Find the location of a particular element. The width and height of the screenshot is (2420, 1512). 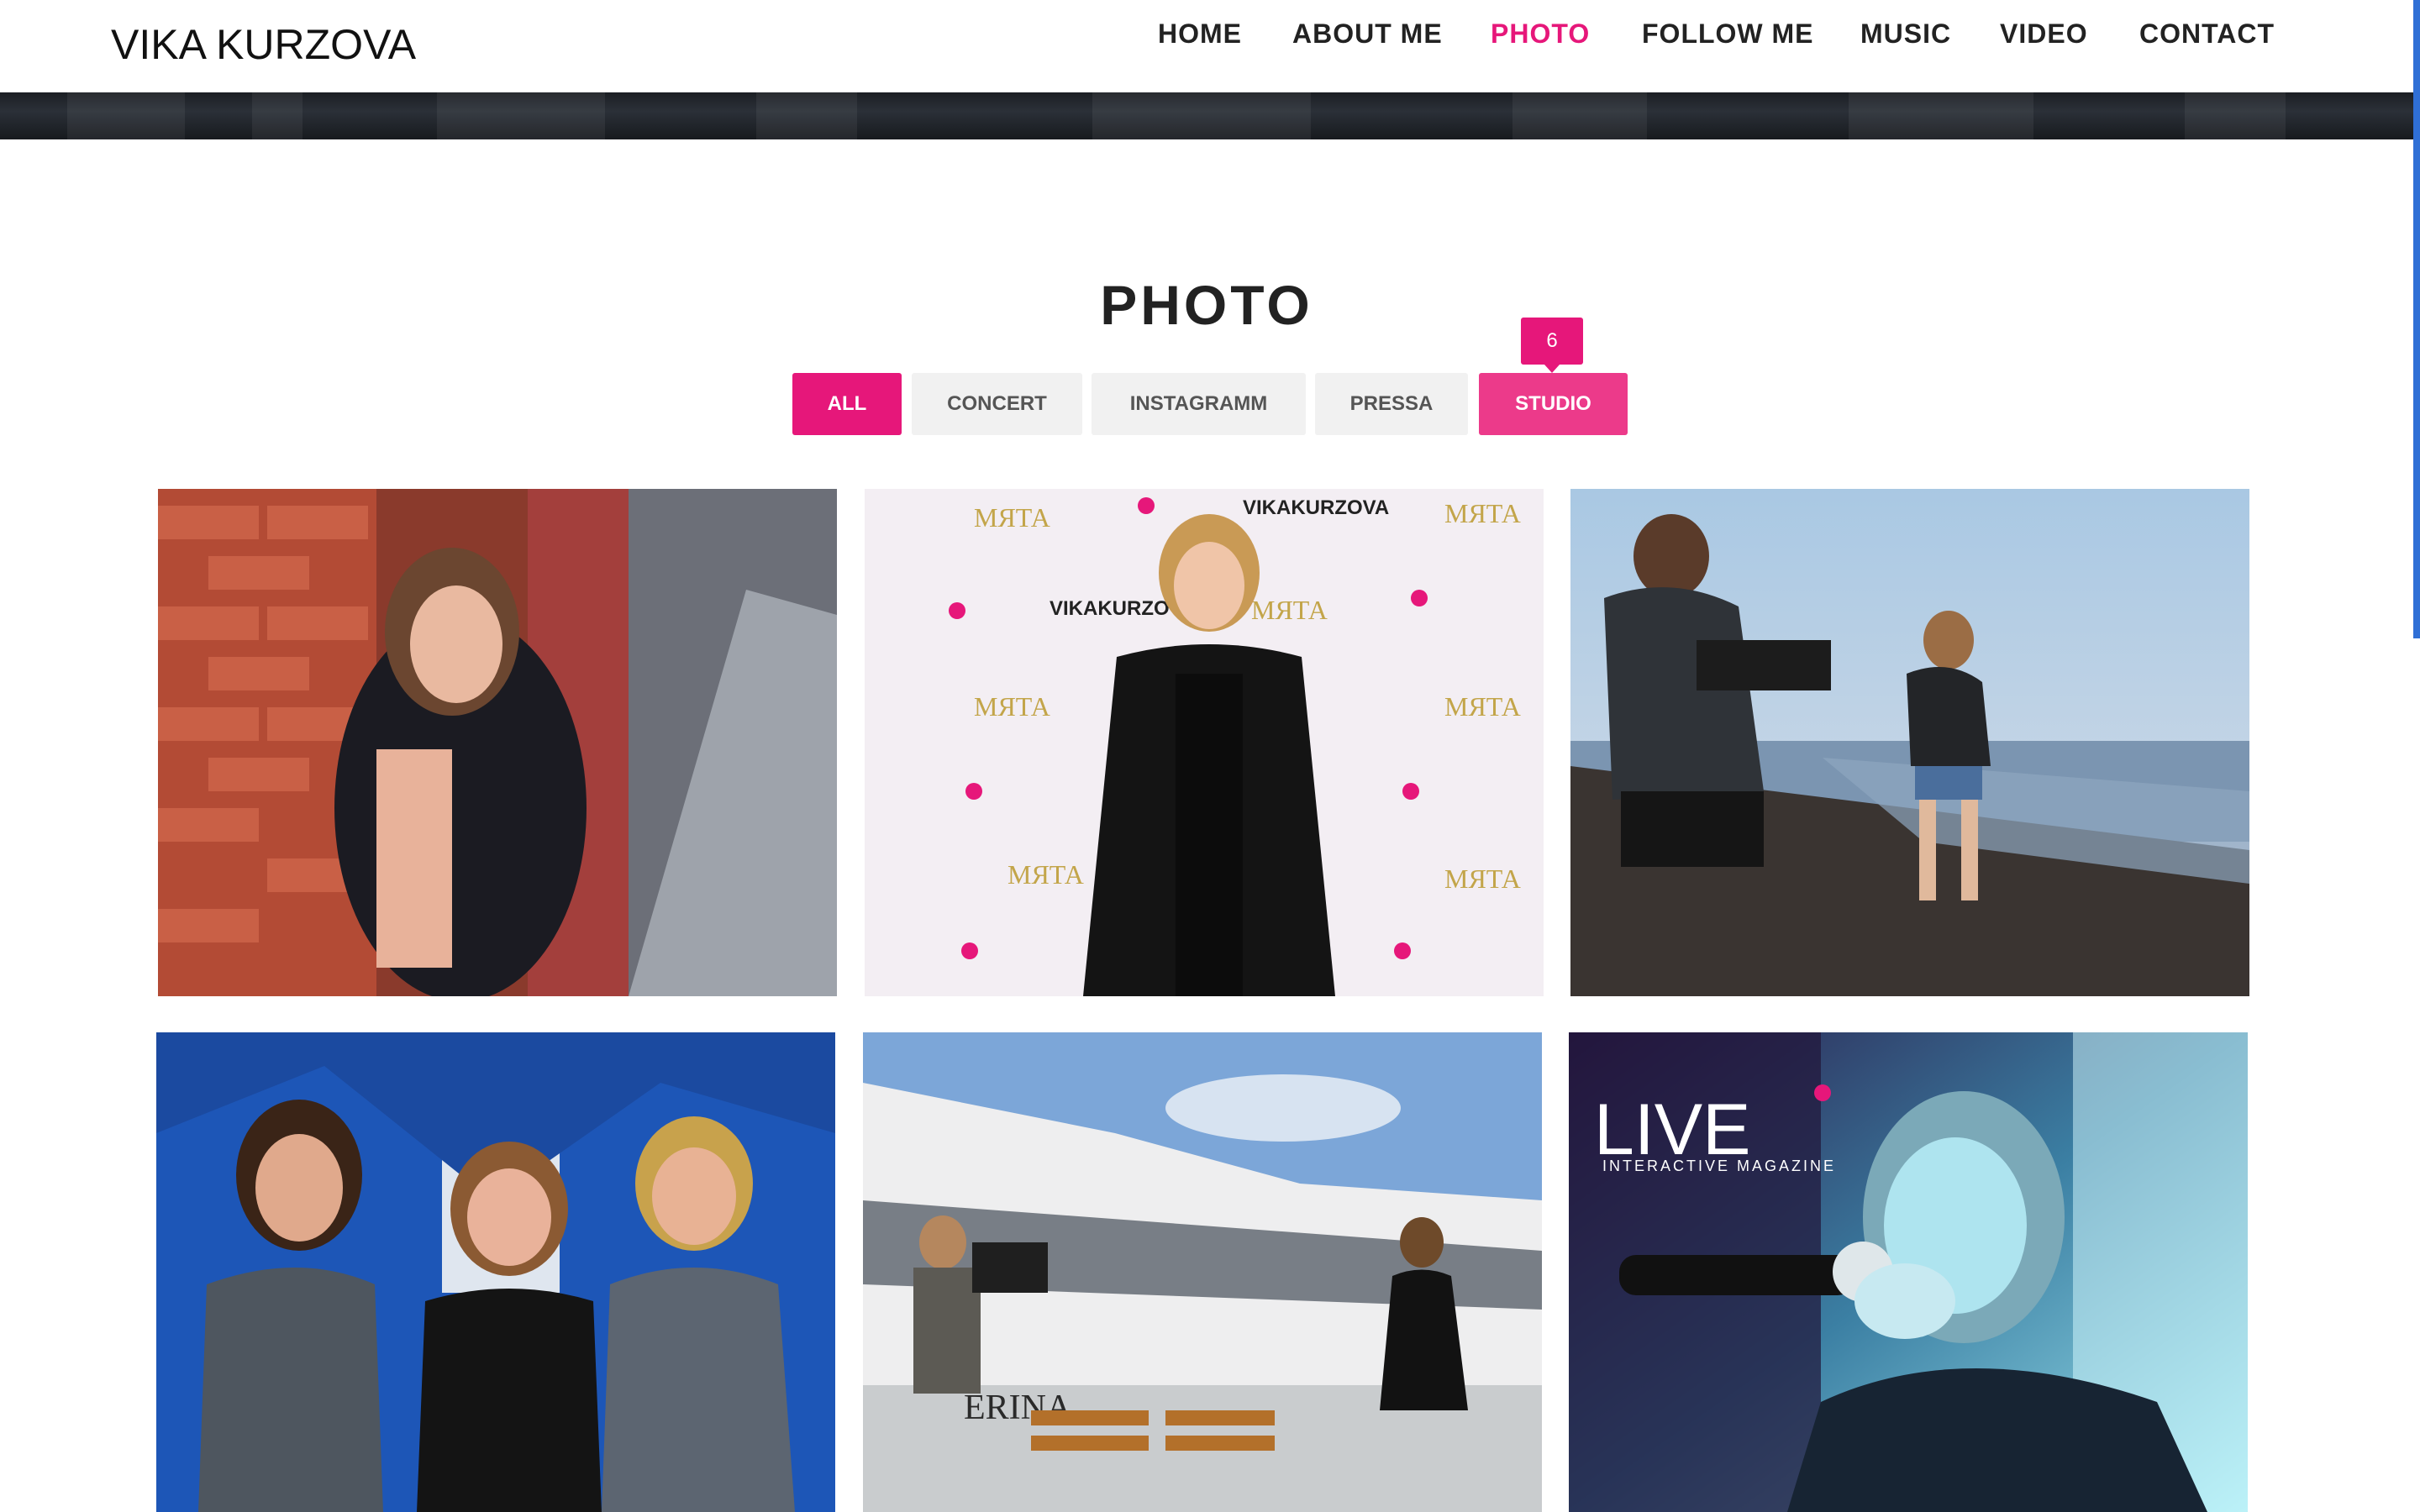

gallery-photo-brick-wall is located at coordinates (497, 742).